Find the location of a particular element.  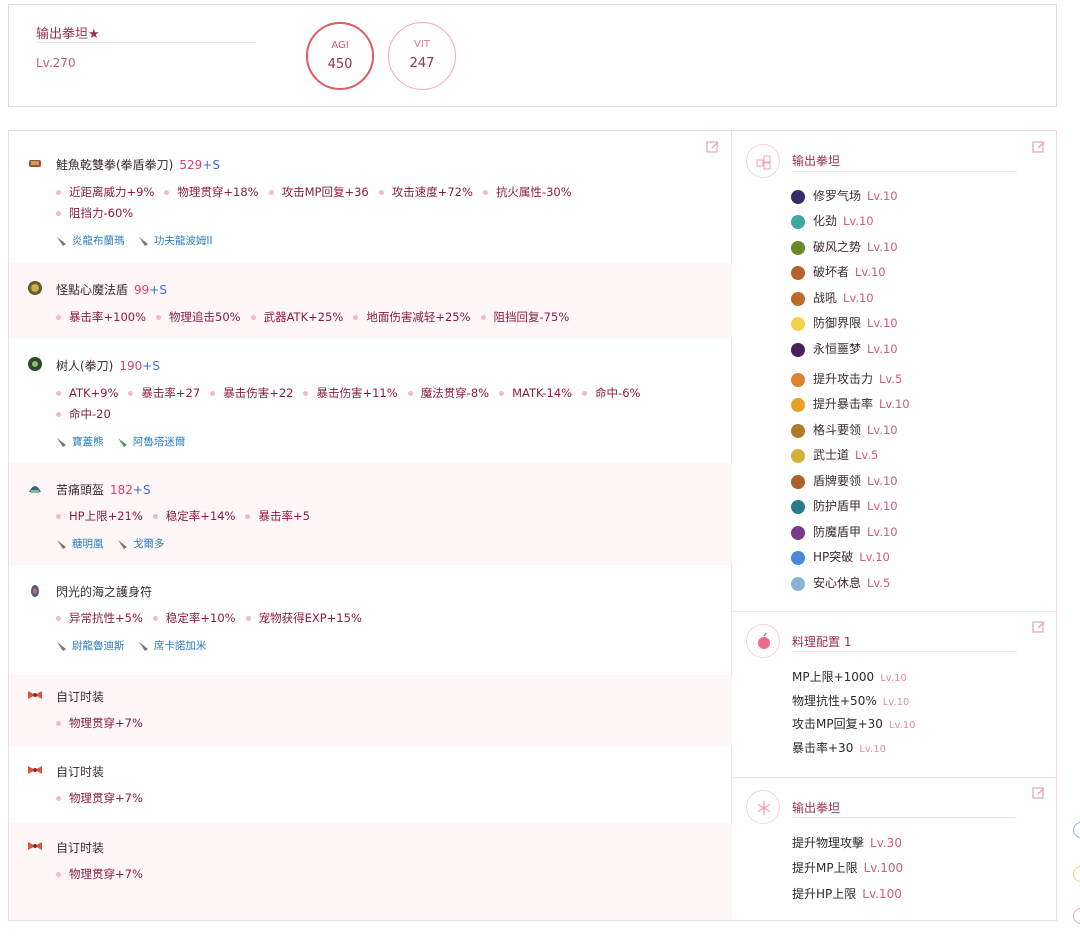

stat-item: ATK+9% is located at coordinates (87, 393).